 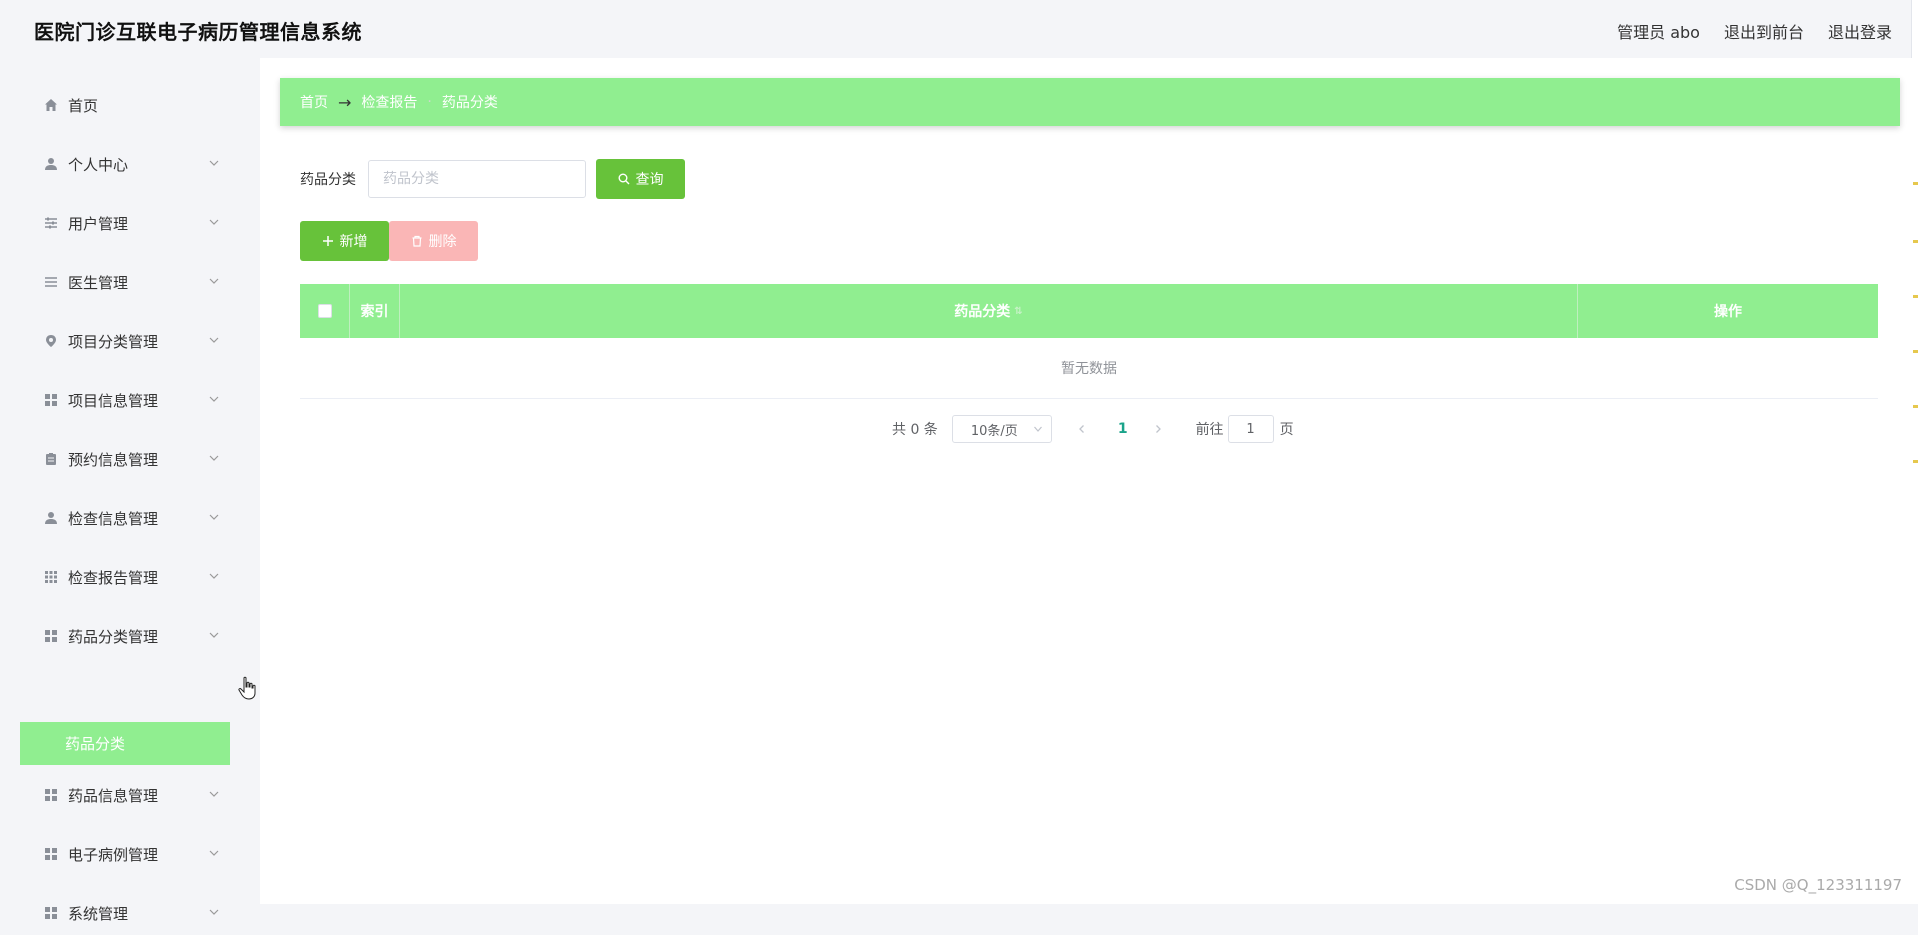 What do you see at coordinates (51, 341) in the screenshot?
I see `location-icon` at bounding box center [51, 341].